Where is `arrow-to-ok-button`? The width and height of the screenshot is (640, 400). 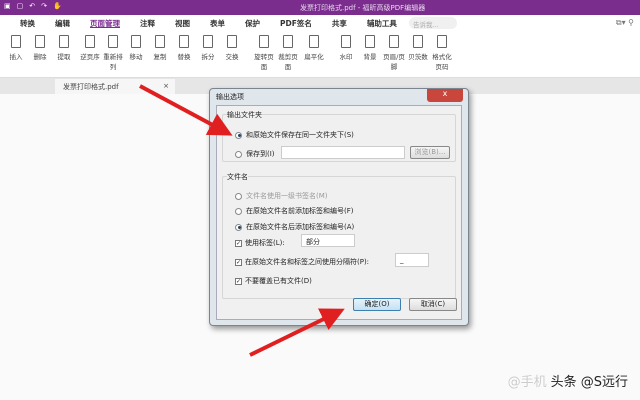
arrow-to-ok-button is located at coordinates (297, 332).